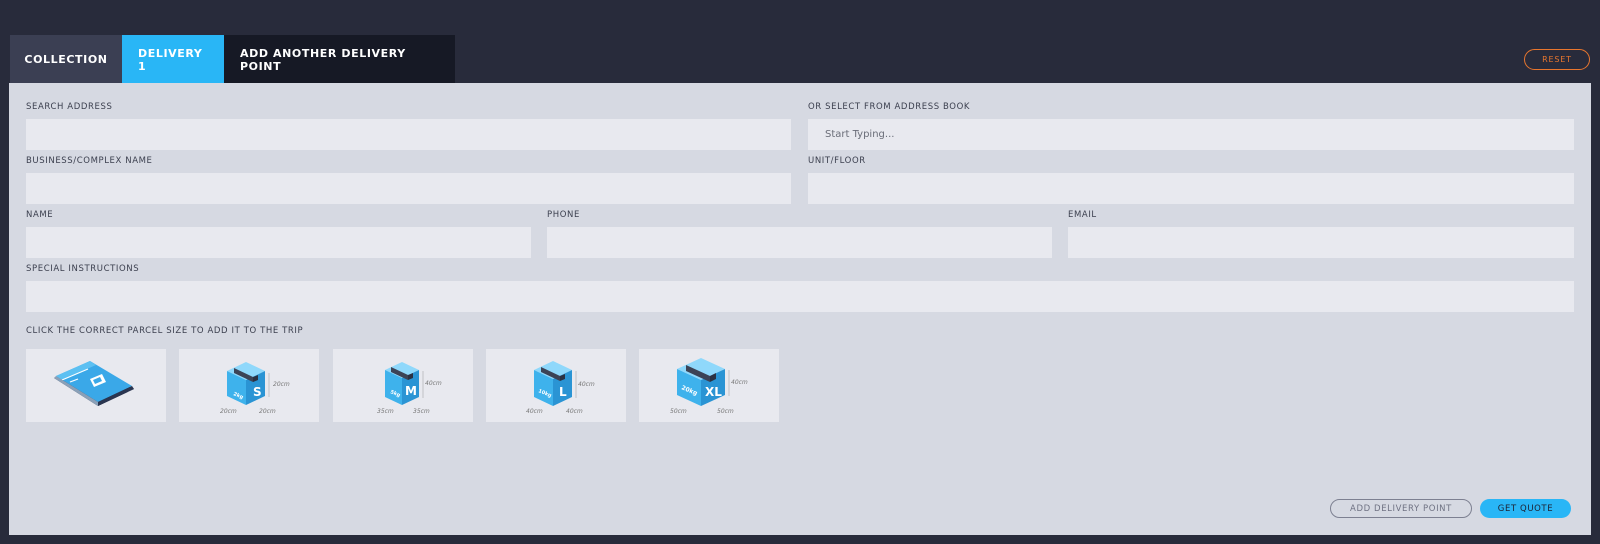 This screenshot has height=544, width=1600. Describe the element at coordinates (889, 107) in the screenshot. I see `address-book-label: OR SELECT FROM ADDRESS BOOK` at that location.